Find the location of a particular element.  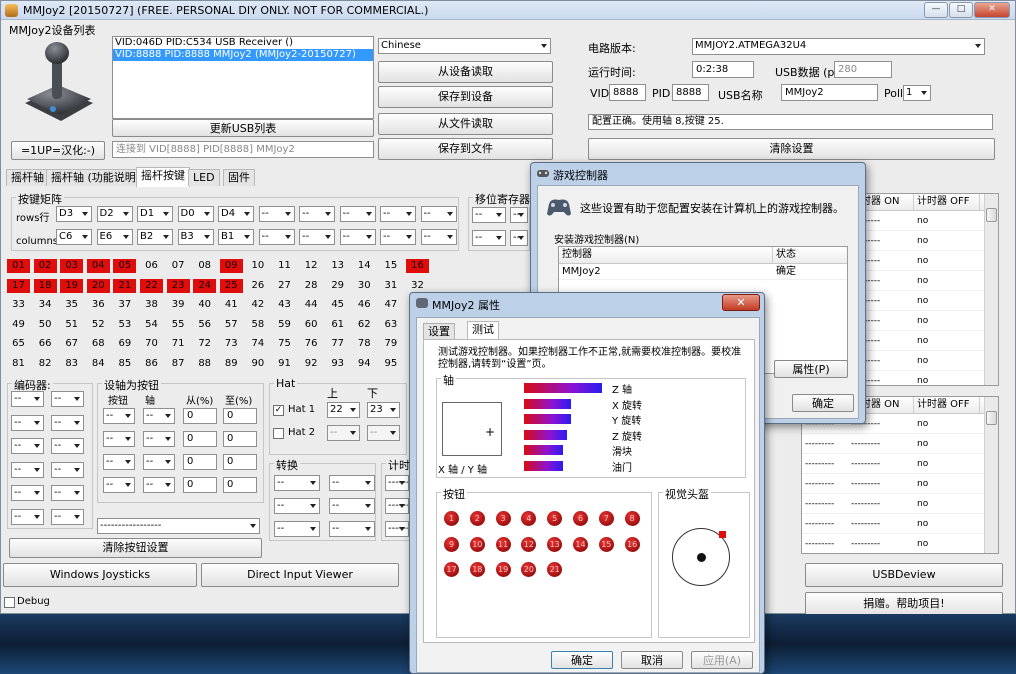

button-number-78: 78 is located at coordinates (364, 344).